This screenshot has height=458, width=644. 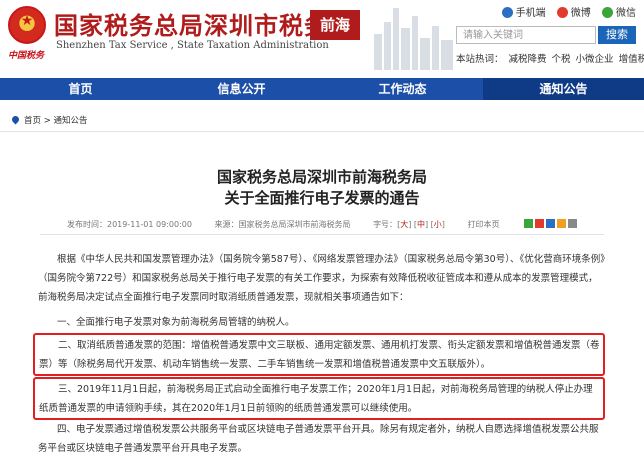 What do you see at coordinates (71, 121) in the screenshot?
I see `breadcrumb-current: 通知公告` at bounding box center [71, 121].